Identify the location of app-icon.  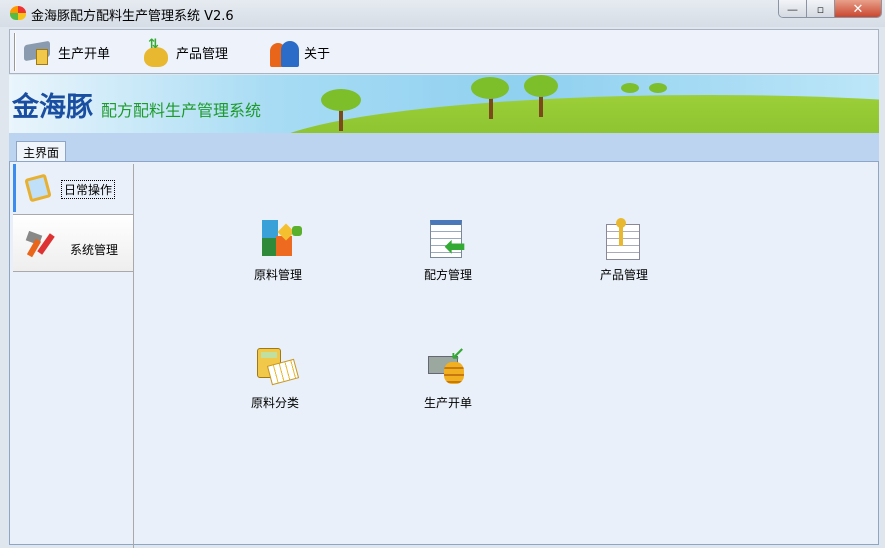
(18, 13).